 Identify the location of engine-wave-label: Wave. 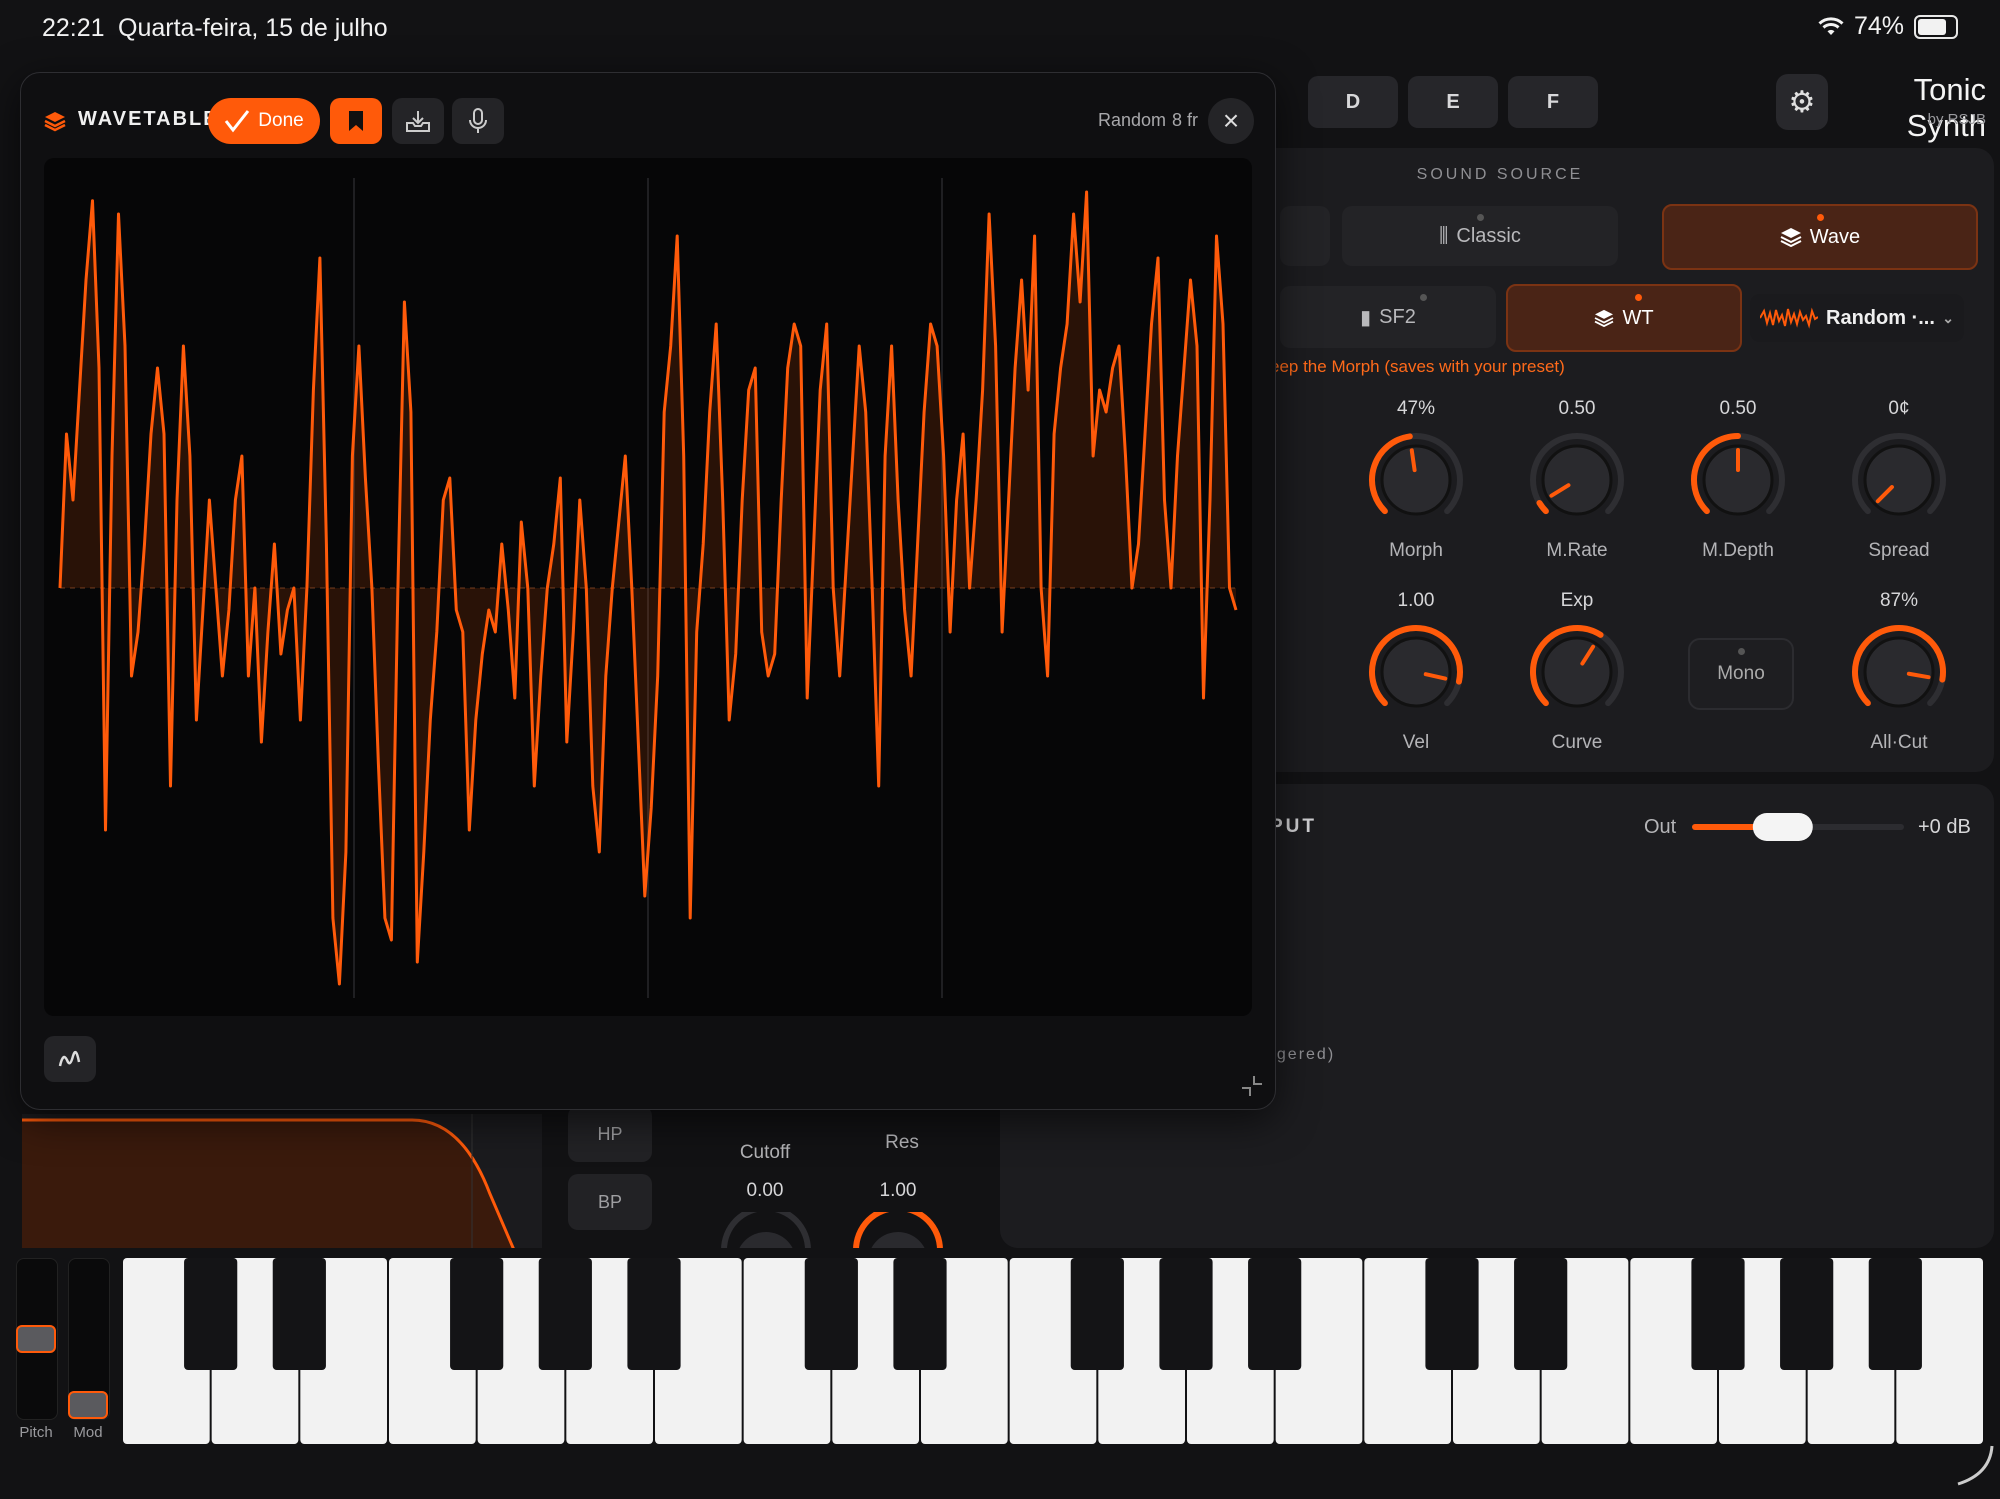
(1835, 236).